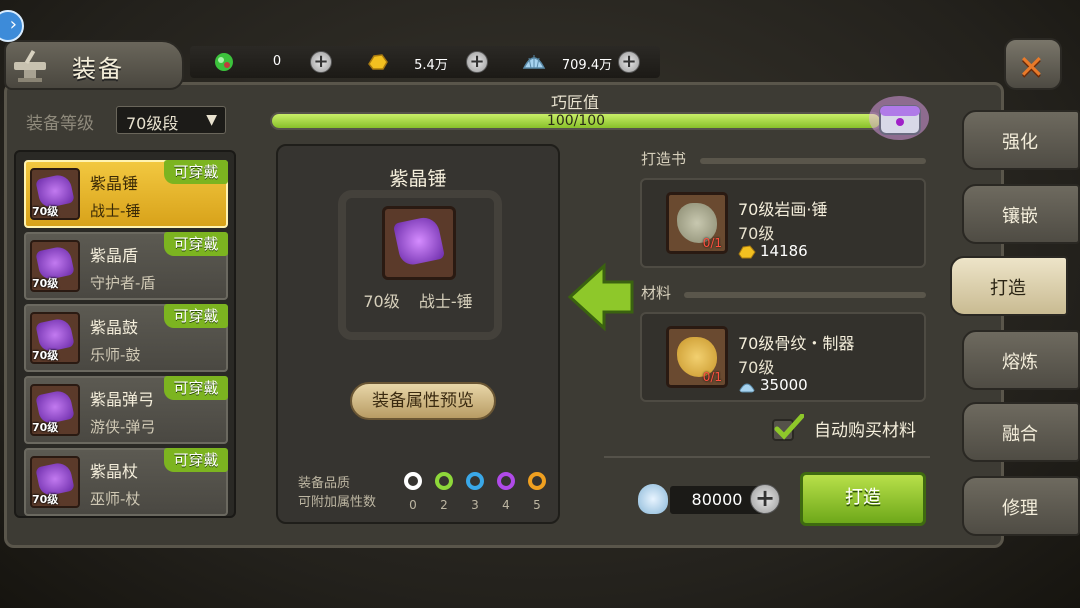 This screenshot has width=1080, height=608. What do you see at coordinates (115, 355) in the screenshot?
I see `item-type: 乐师-鼓` at bounding box center [115, 355].